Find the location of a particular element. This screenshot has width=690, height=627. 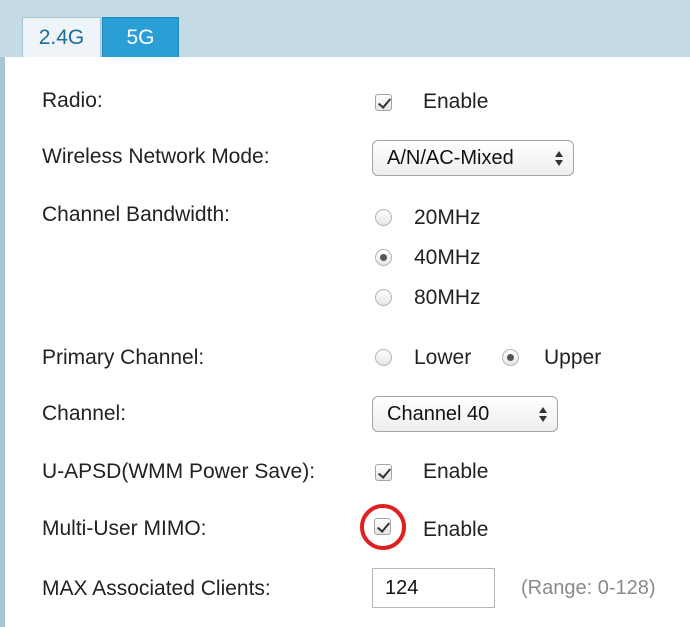

highlight-circle is located at coordinates (383, 527).